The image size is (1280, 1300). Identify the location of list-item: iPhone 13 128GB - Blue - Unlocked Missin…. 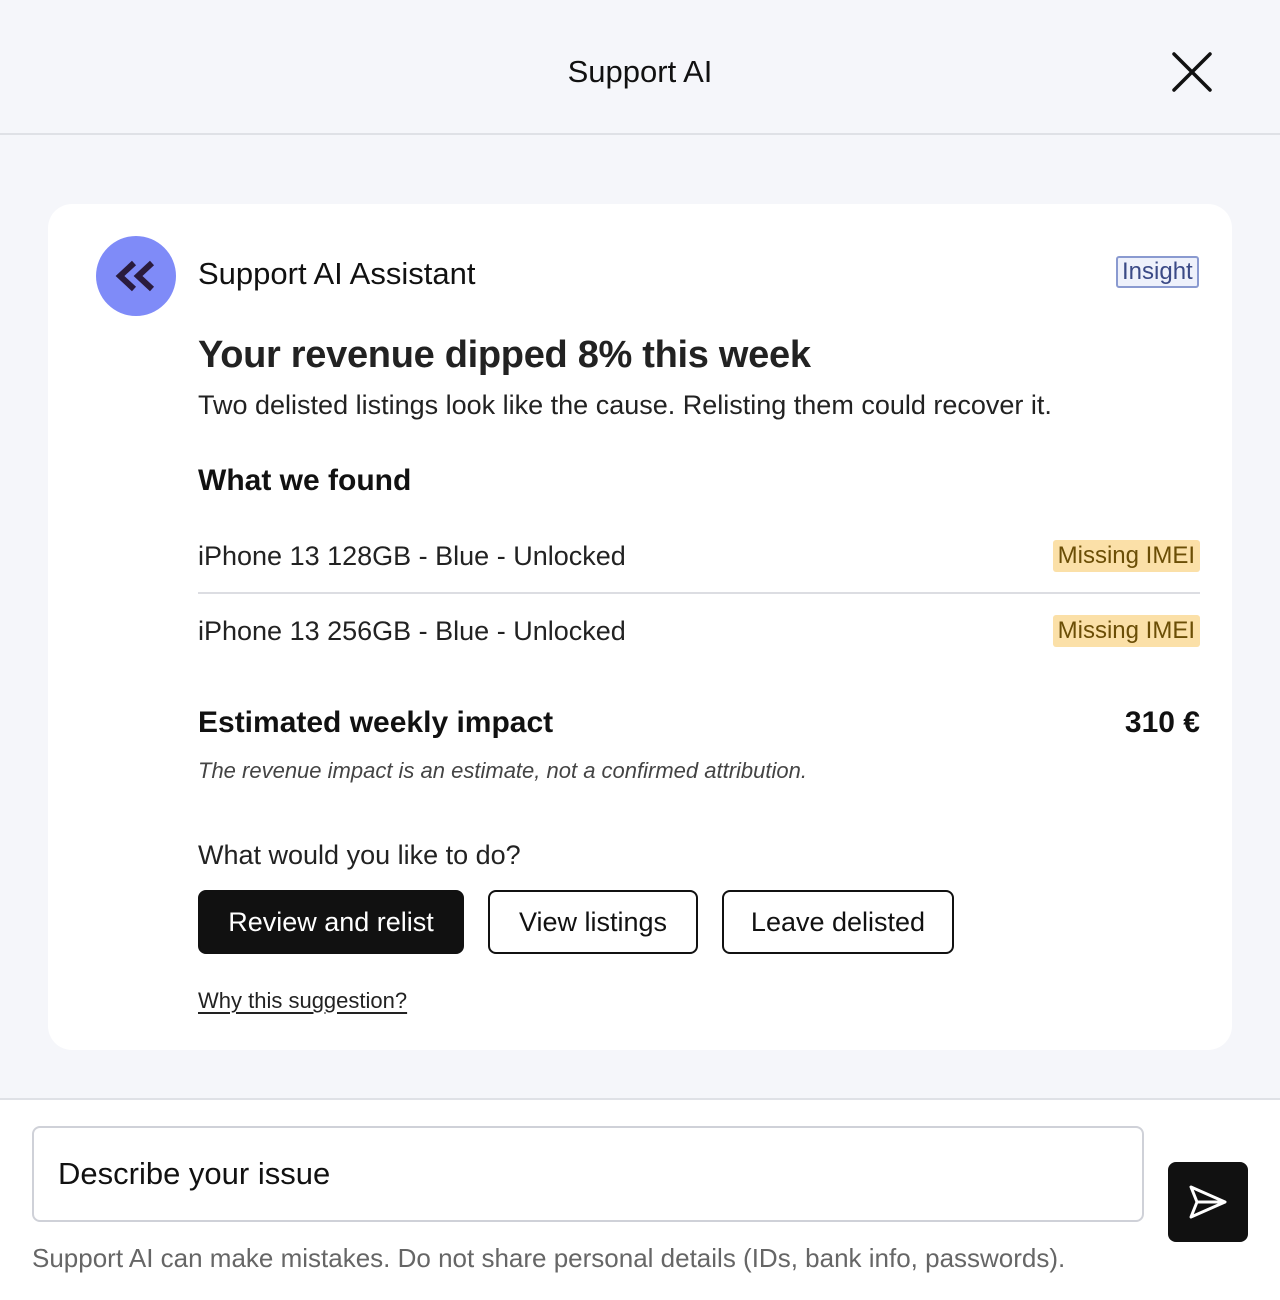
(699, 561).